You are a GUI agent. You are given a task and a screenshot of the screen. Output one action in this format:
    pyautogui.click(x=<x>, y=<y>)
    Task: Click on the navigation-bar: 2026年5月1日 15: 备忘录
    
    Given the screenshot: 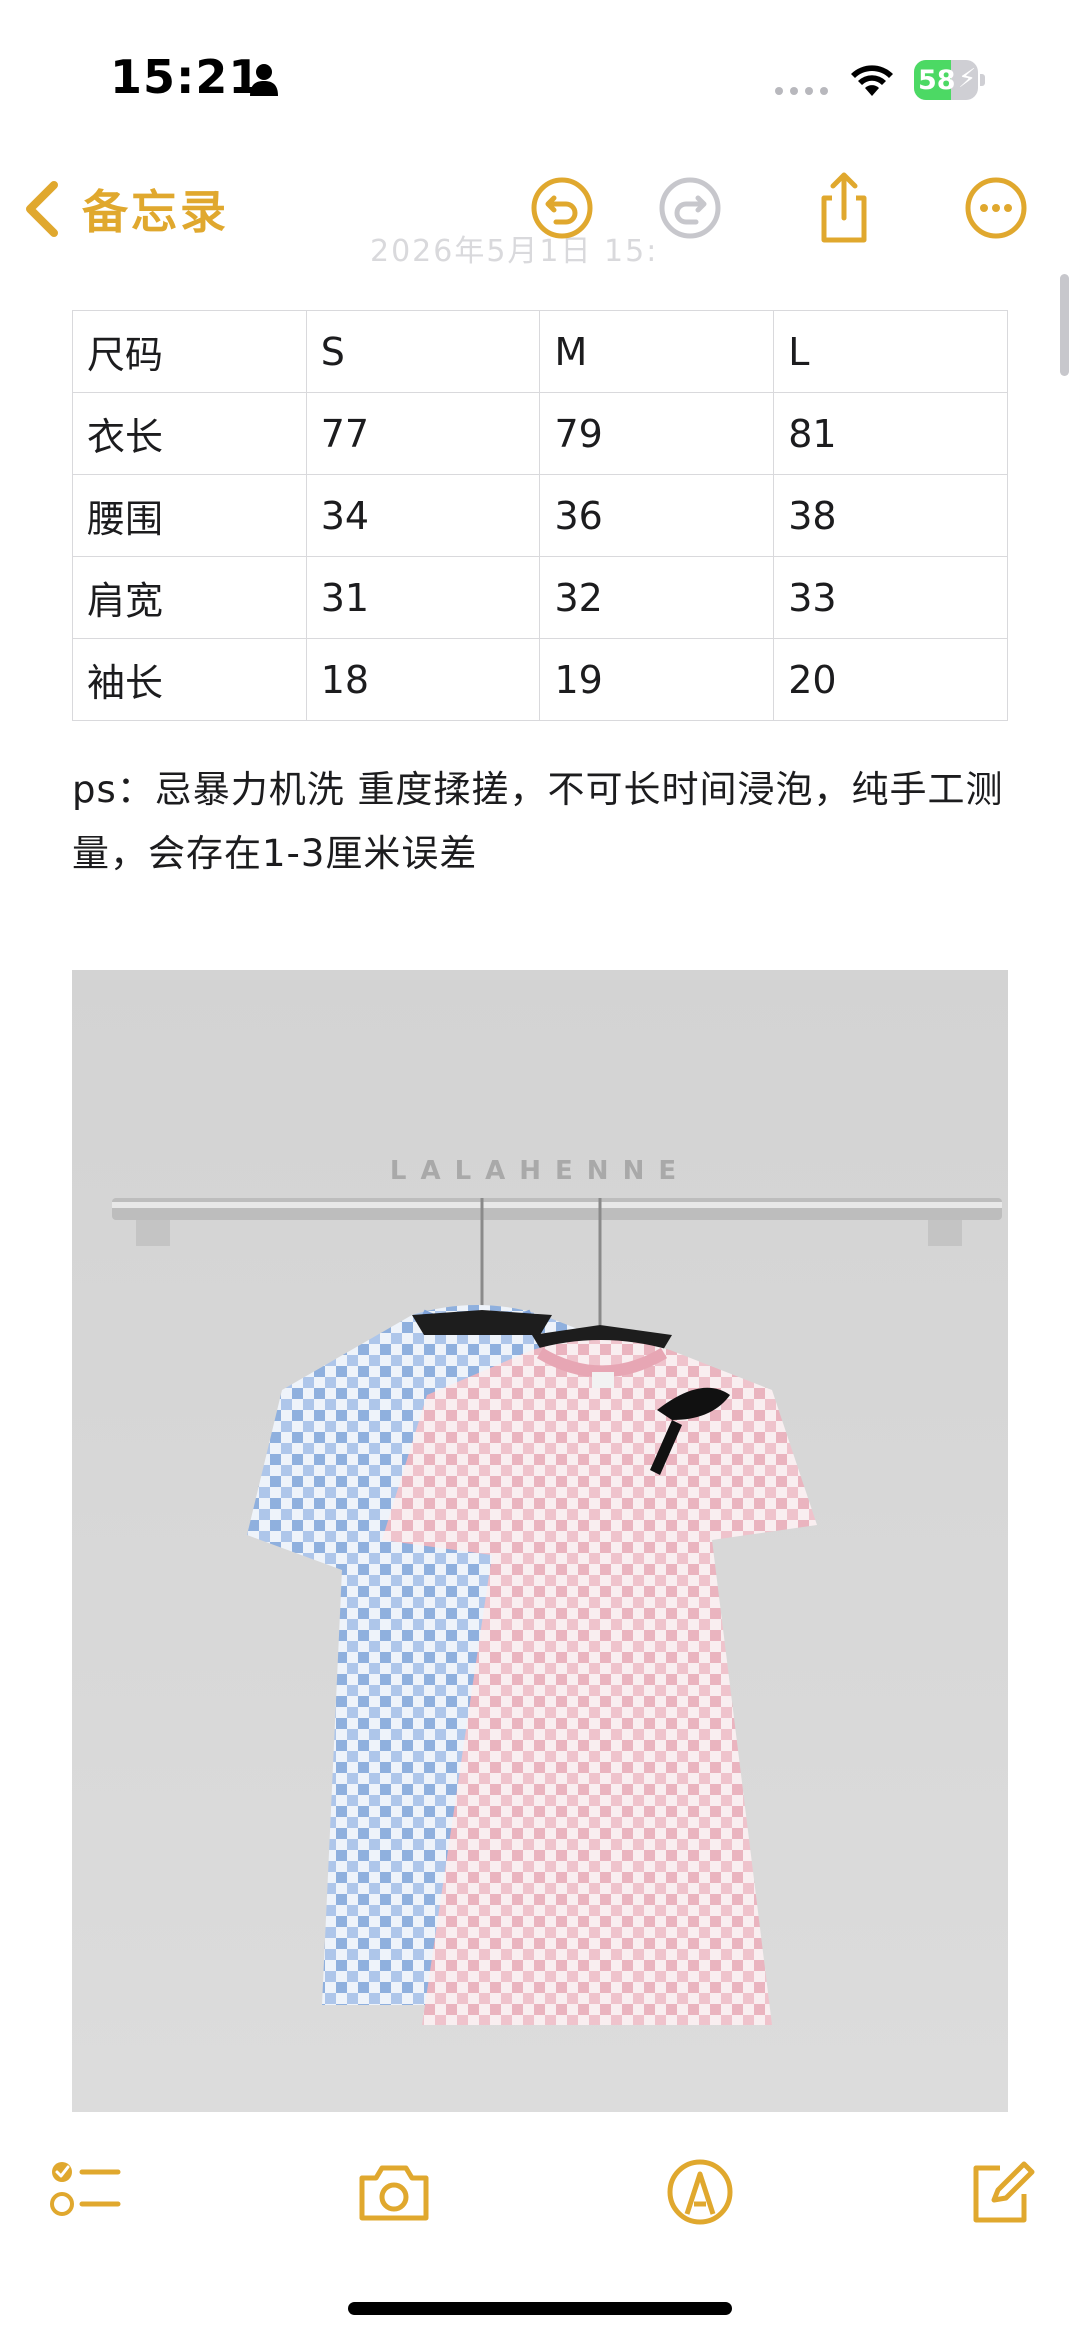 What is the action you would take?
    pyautogui.click(x=540, y=210)
    